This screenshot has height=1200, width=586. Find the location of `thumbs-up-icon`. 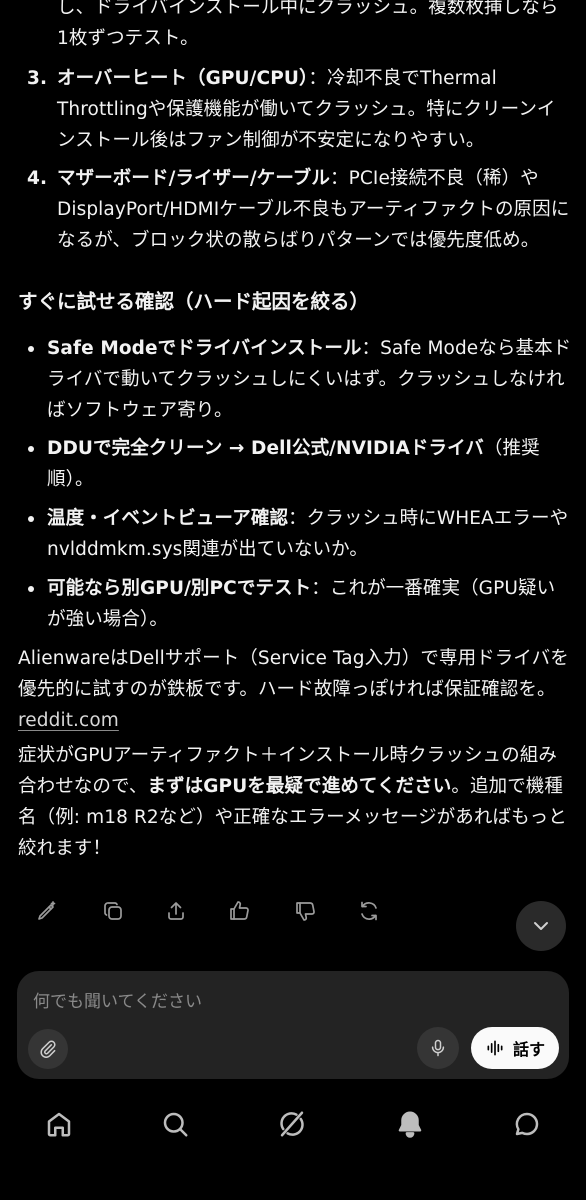

thumbs-up-icon is located at coordinates (239, 911).